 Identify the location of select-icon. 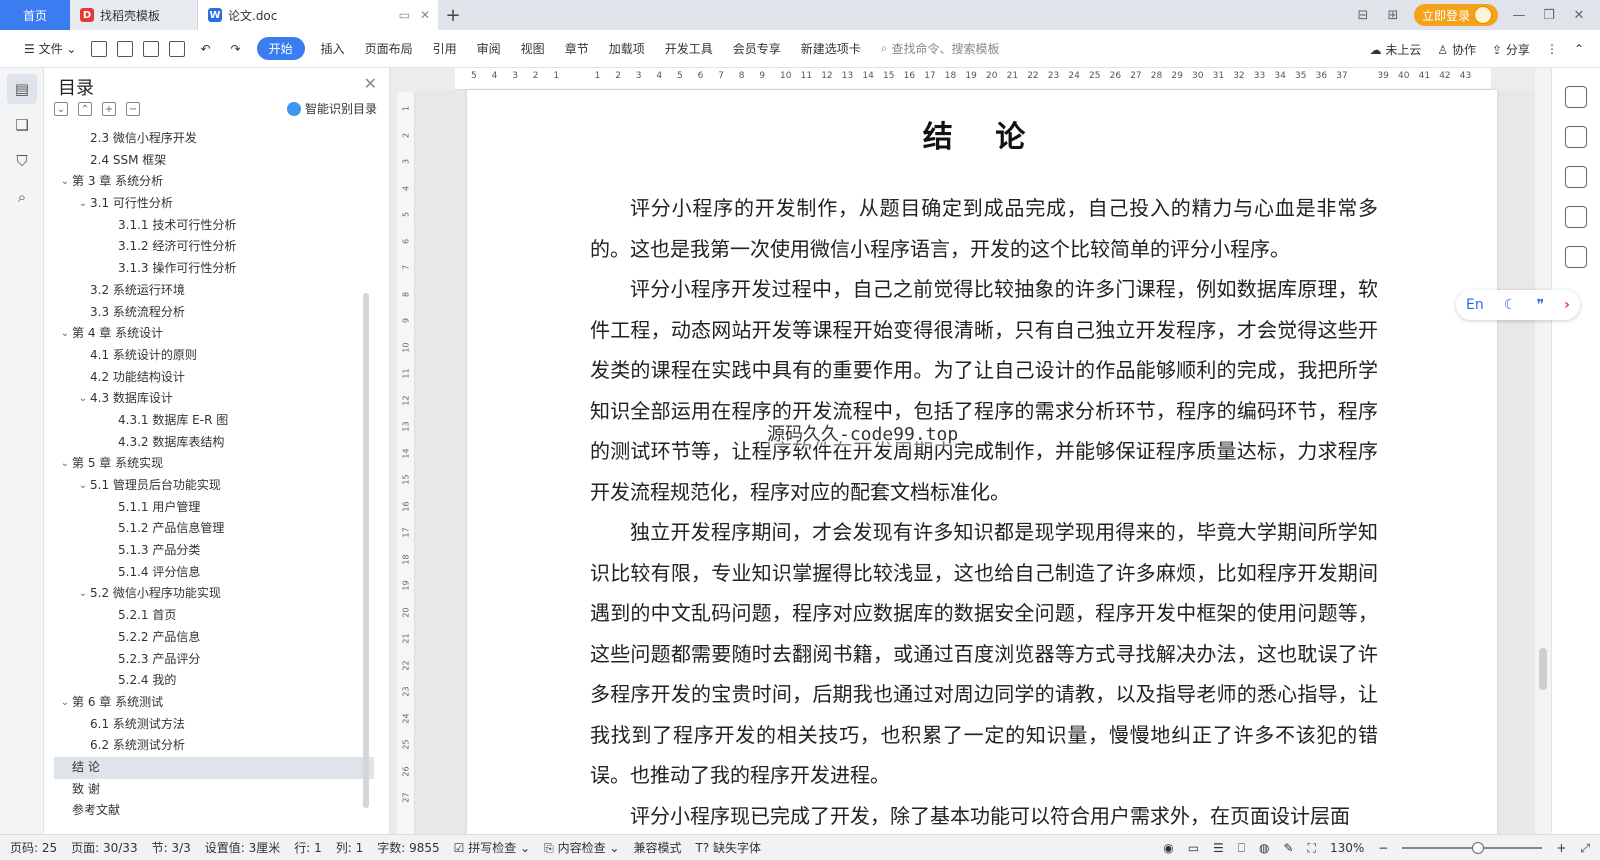
(1576, 137).